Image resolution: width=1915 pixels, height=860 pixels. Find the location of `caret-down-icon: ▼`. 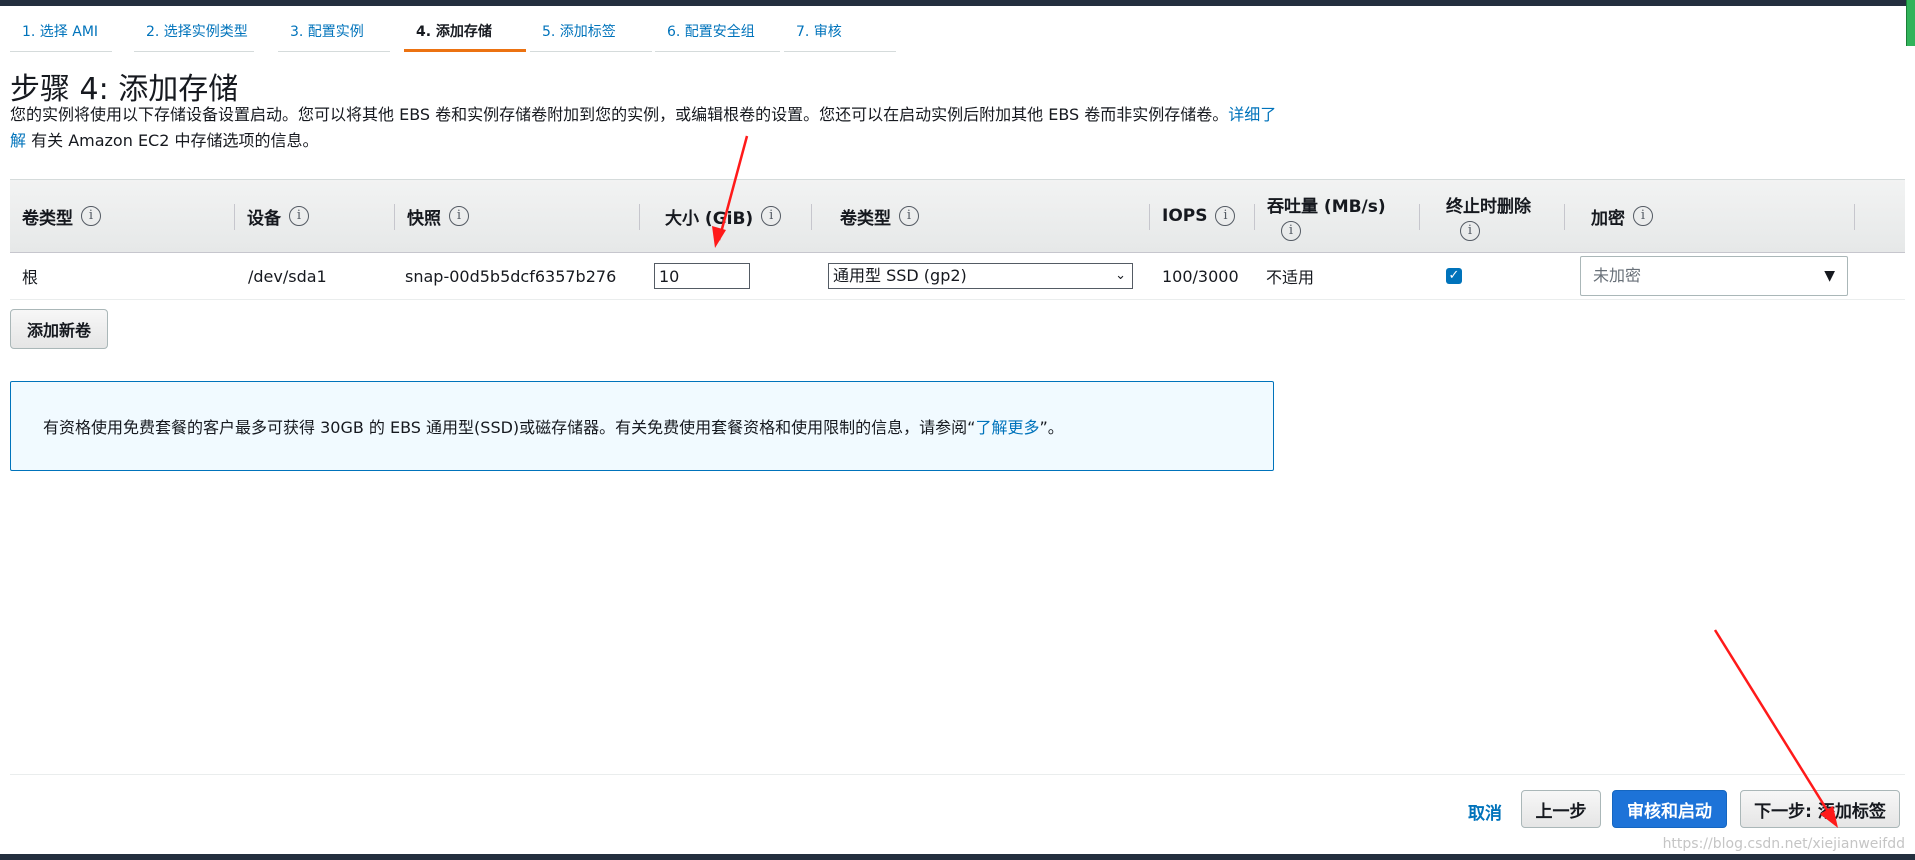

caret-down-icon: ▼ is located at coordinates (1829, 276).